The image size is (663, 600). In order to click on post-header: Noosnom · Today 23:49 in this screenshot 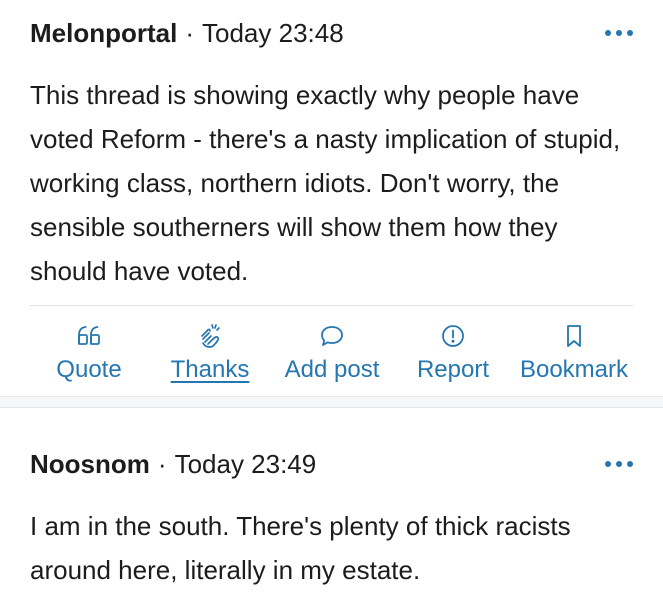, I will do `click(331, 464)`.